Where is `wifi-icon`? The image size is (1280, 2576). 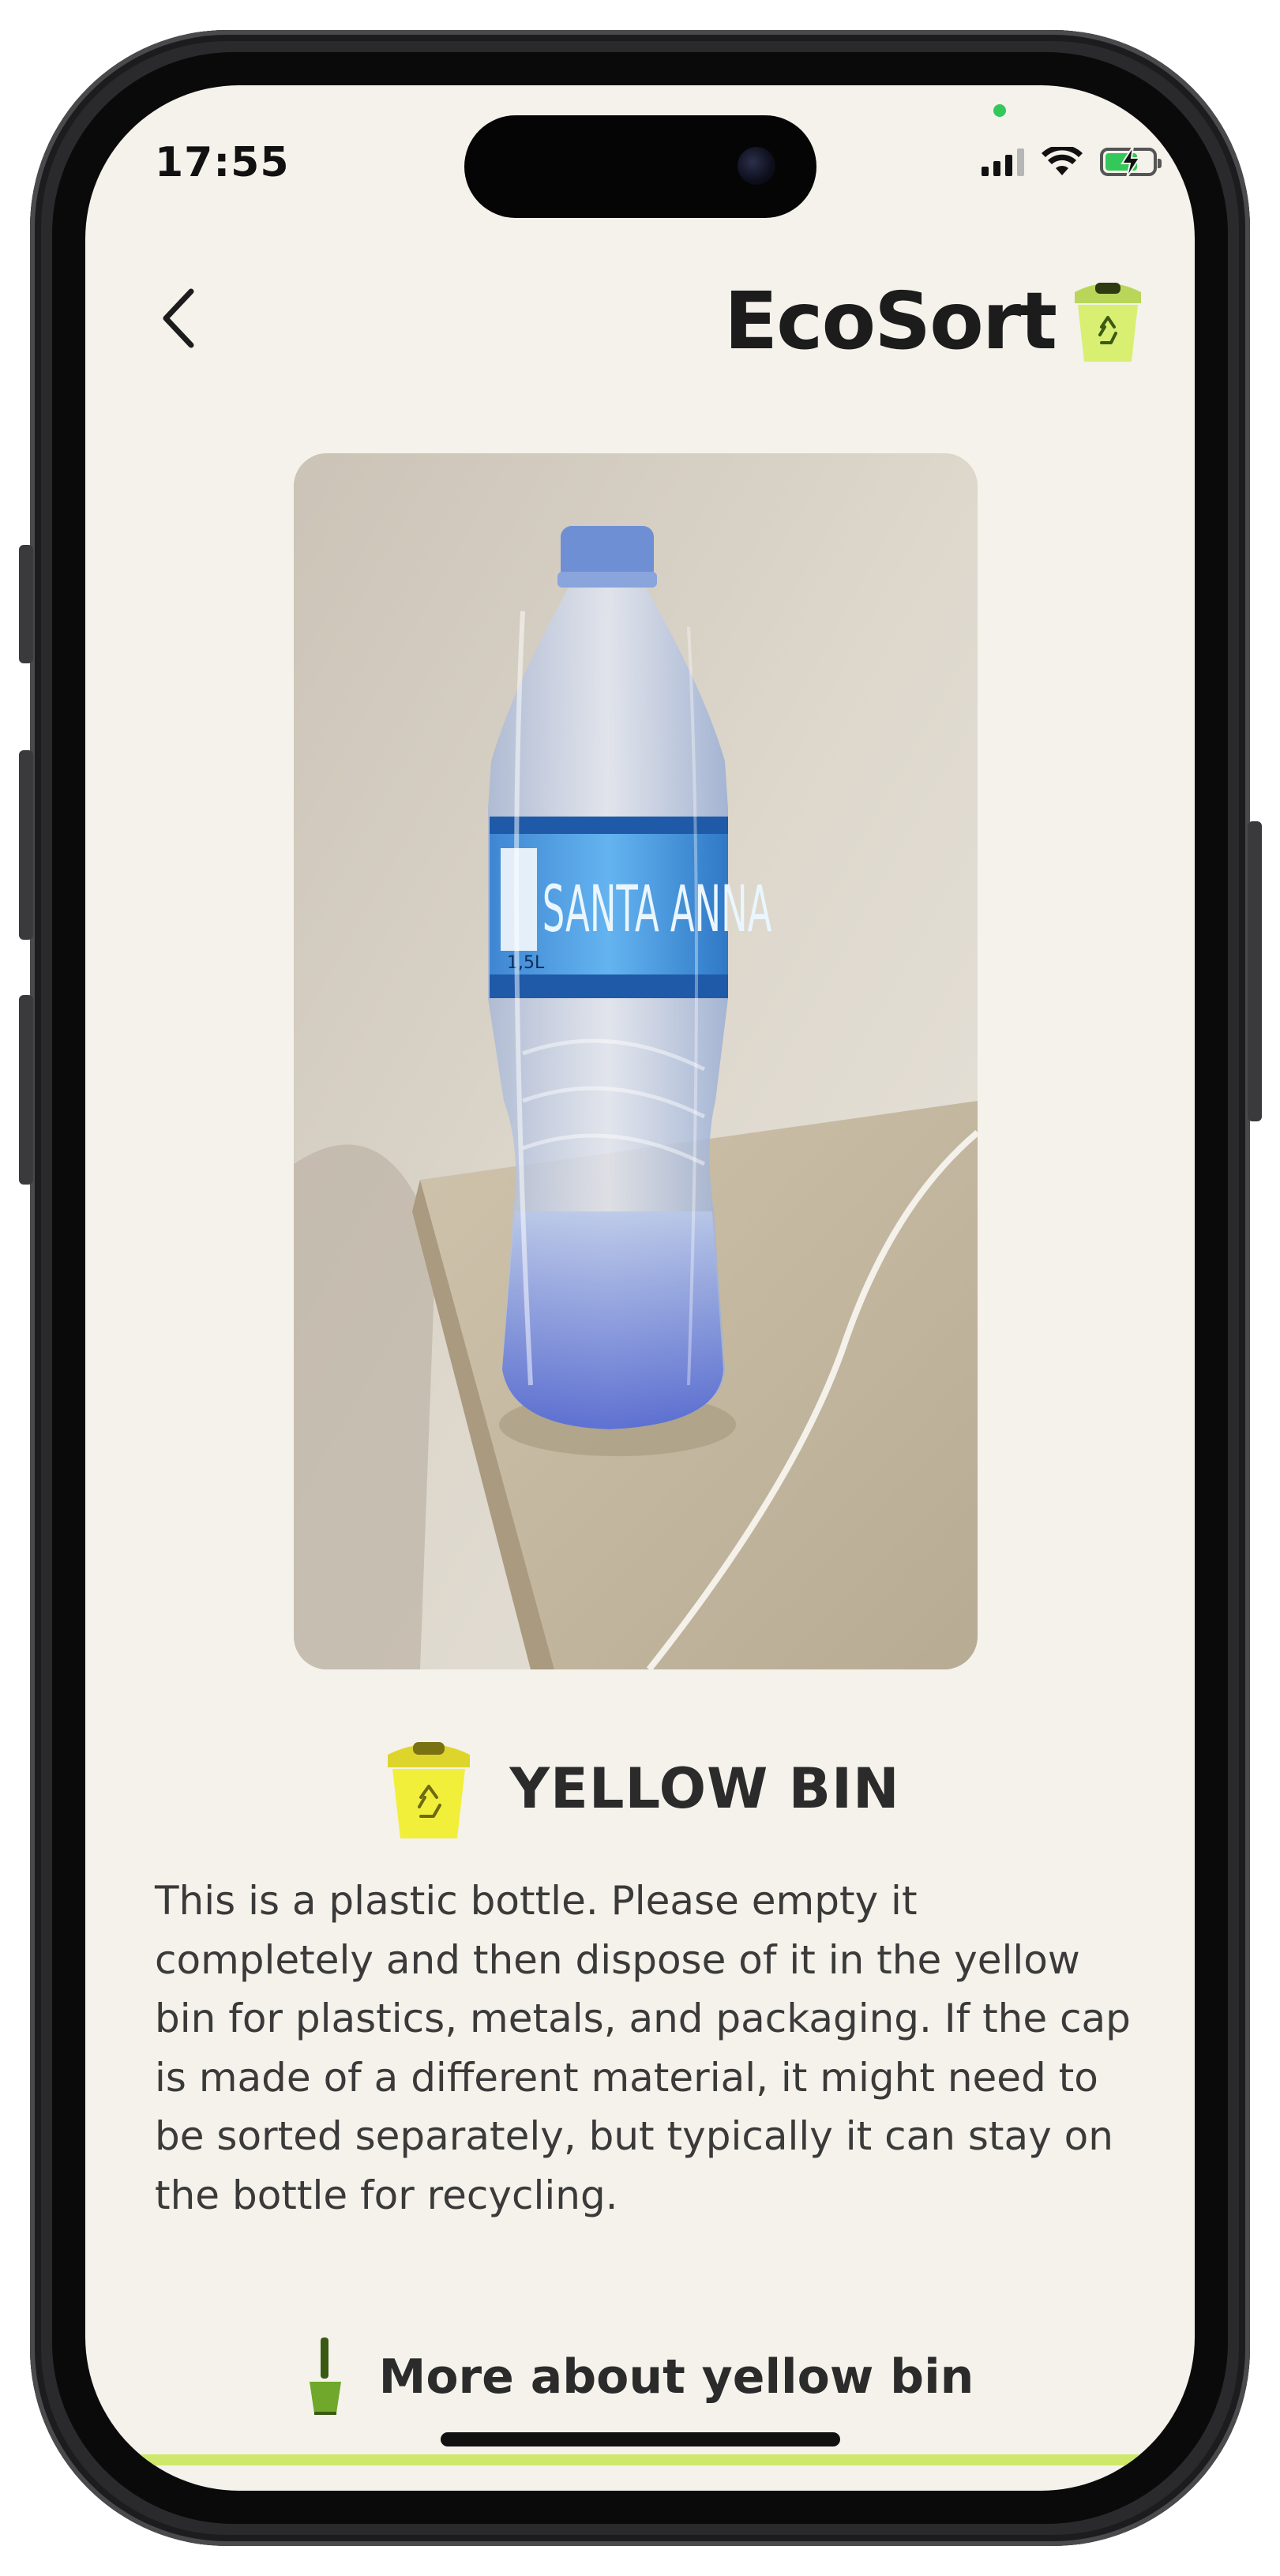 wifi-icon is located at coordinates (1062, 161).